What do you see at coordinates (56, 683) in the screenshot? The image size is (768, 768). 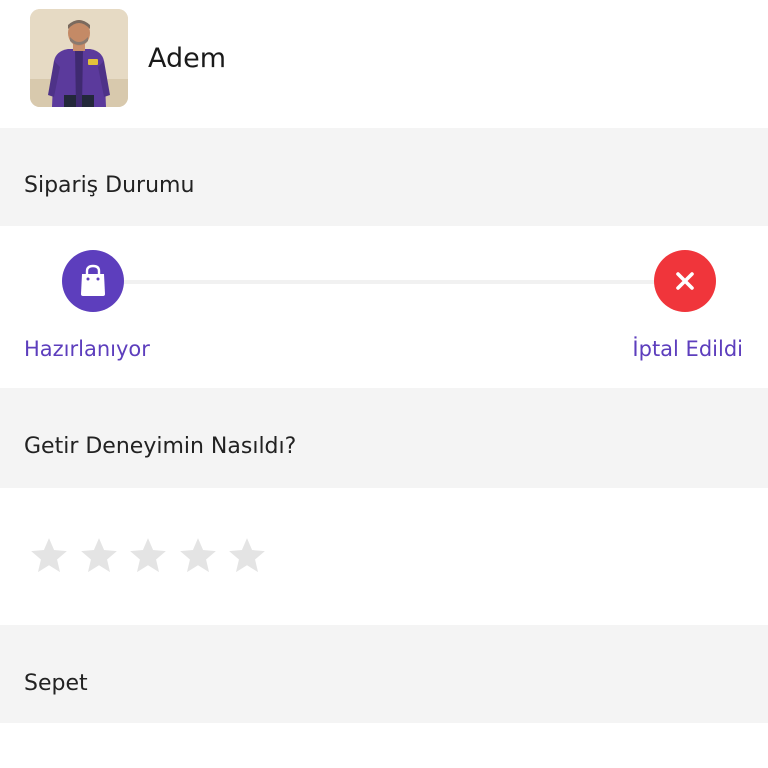 I see `cart-title: Sepet` at bounding box center [56, 683].